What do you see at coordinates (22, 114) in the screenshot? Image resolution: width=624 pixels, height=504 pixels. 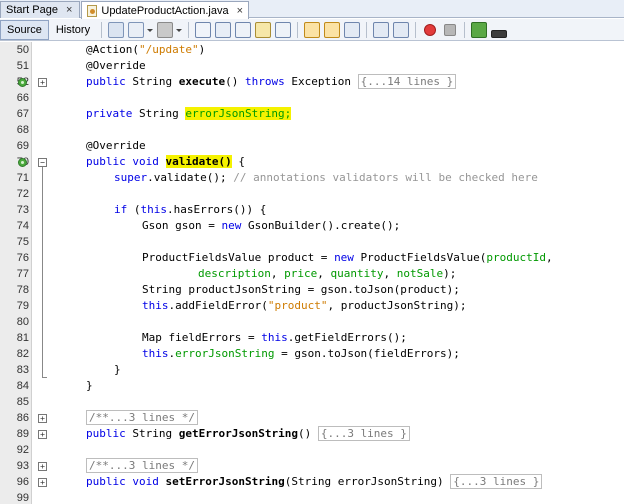 I see `line-number: 67` at bounding box center [22, 114].